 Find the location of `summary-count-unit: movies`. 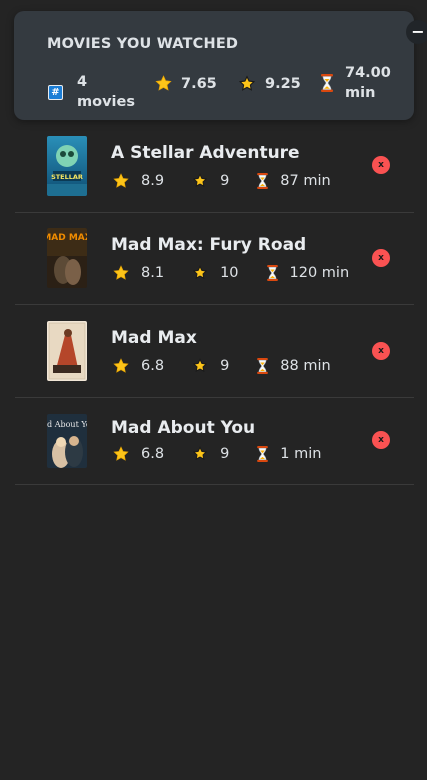

summary-count-unit: movies is located at coordinates (106, 102).